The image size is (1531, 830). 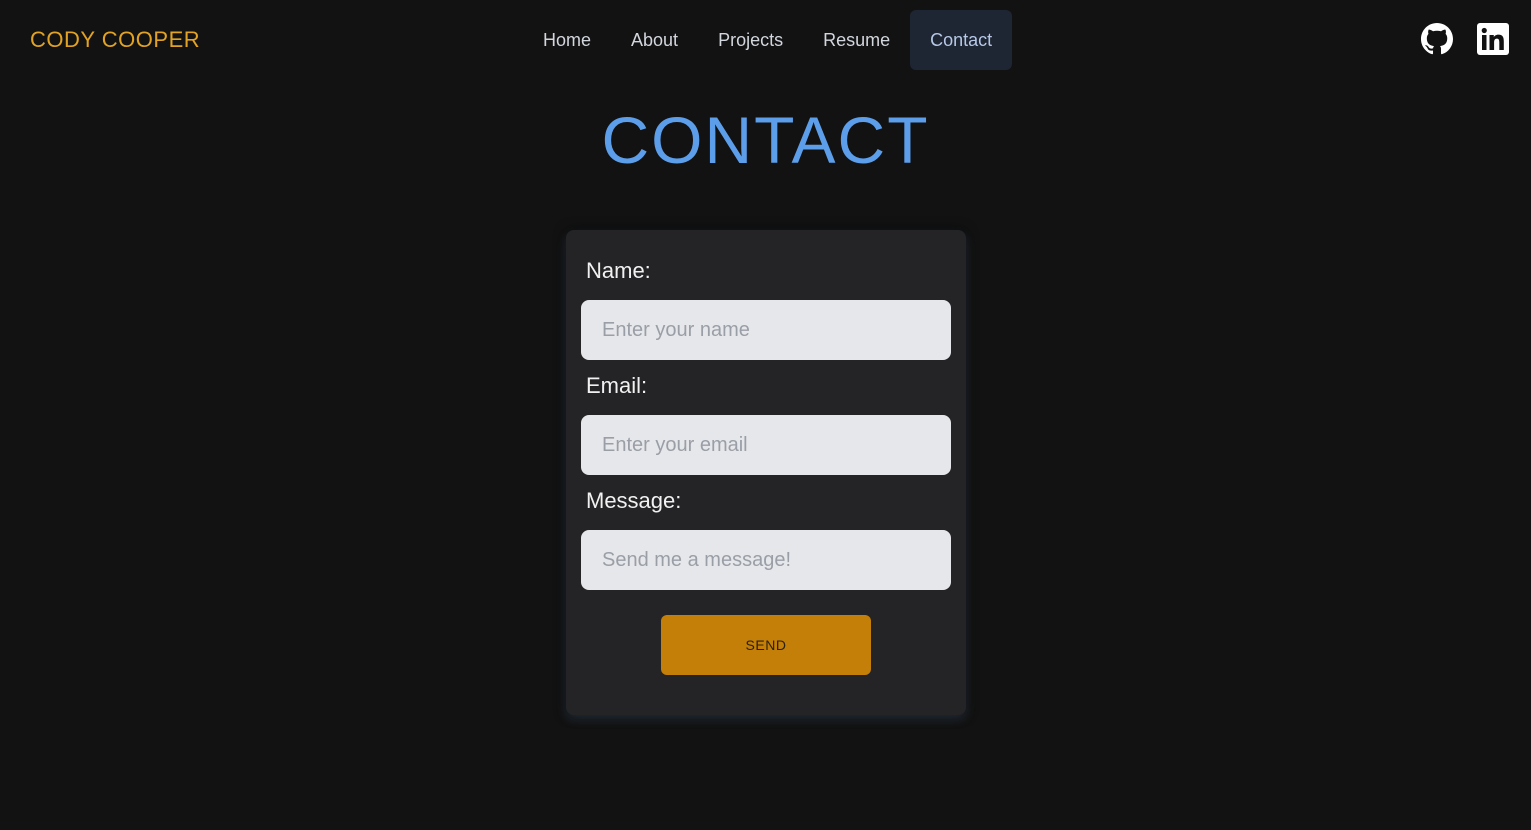 I want to click on name-input, so click(x=766, y=330).